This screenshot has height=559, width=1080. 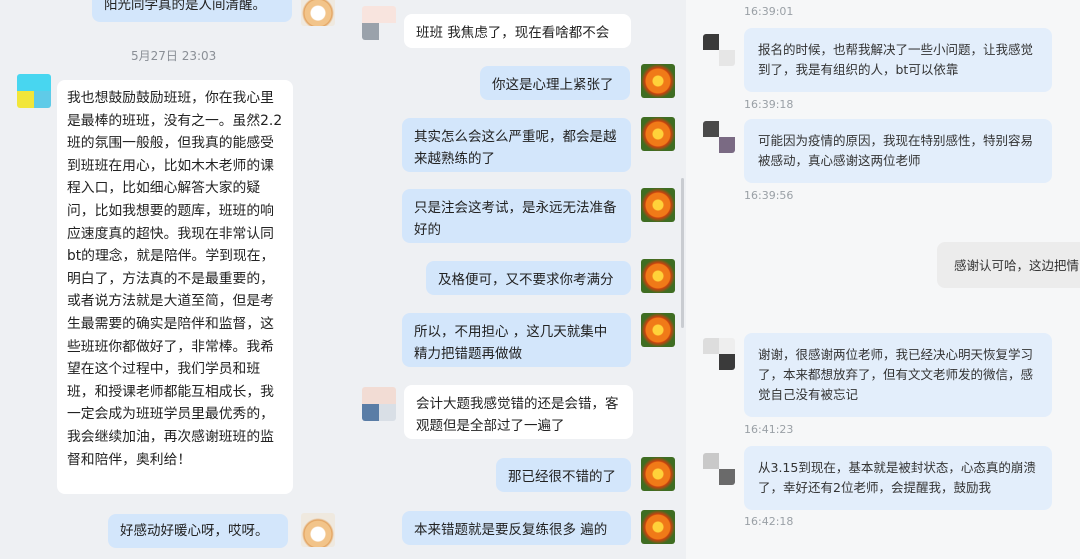 I want to click on message-bubble: 感谢认可哈，这边把情, so click(x=1008, y=265).